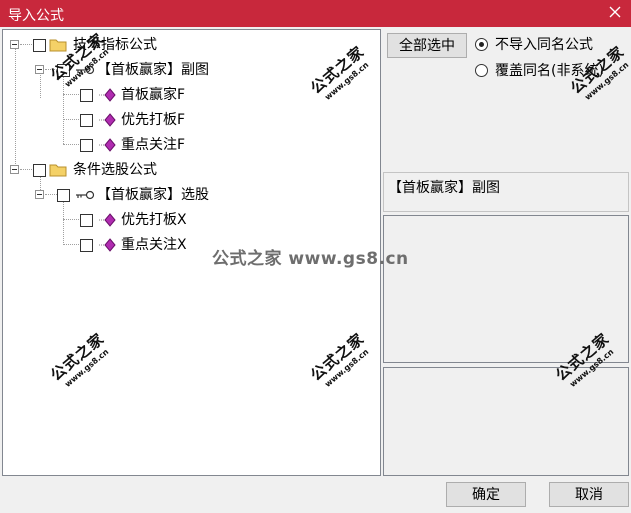 This screenshot has height=513, width=631. Describe the element at coordinates (310, 259) in the screenshot. I see `center-watermark: 公式之家 www.gs8.cn` at that location.